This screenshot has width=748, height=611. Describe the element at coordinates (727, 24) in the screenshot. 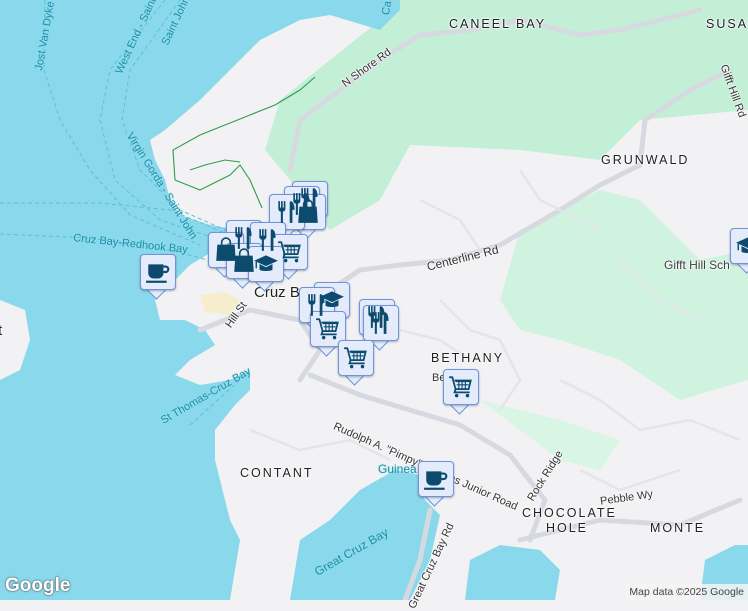

I see `label-susan: SUSAN` at that location.